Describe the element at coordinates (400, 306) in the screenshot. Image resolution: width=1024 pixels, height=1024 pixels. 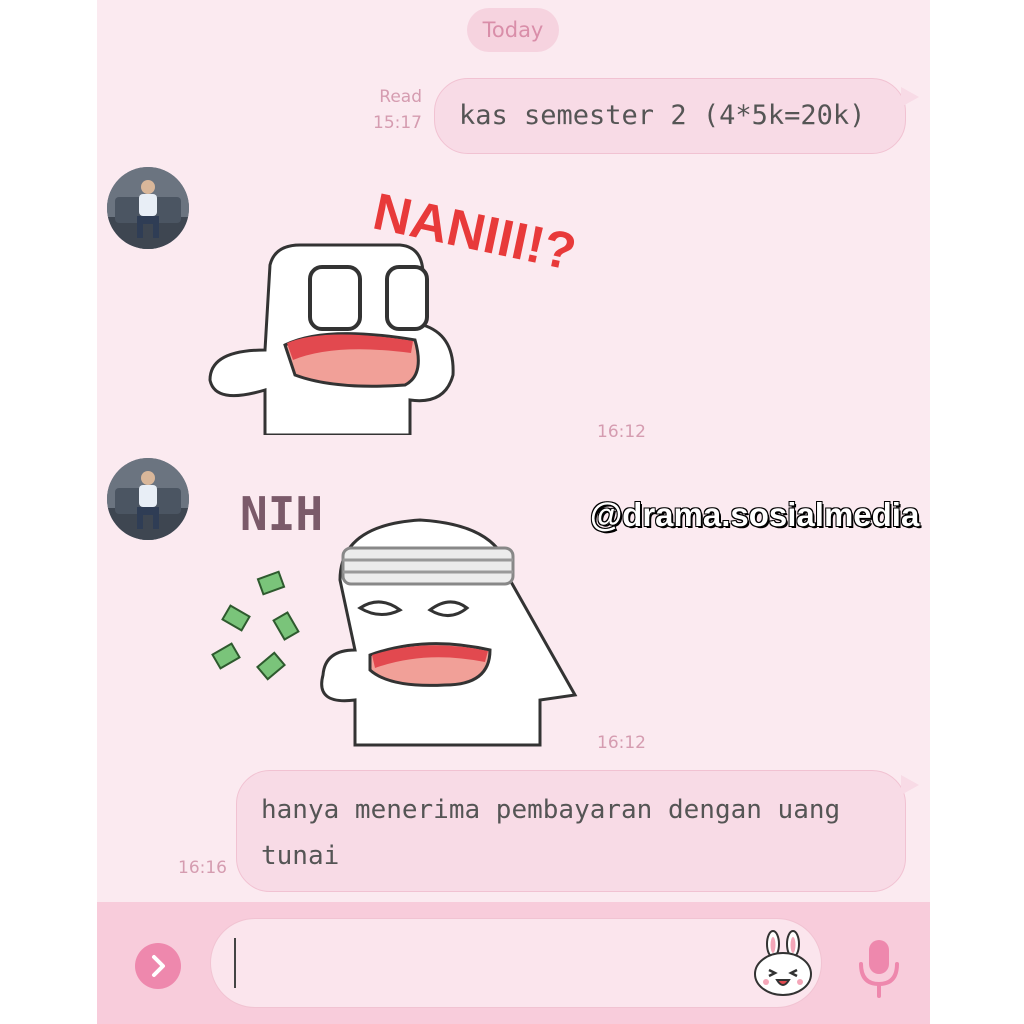
I see `sticker-naniii: NANIII!?` at that location.